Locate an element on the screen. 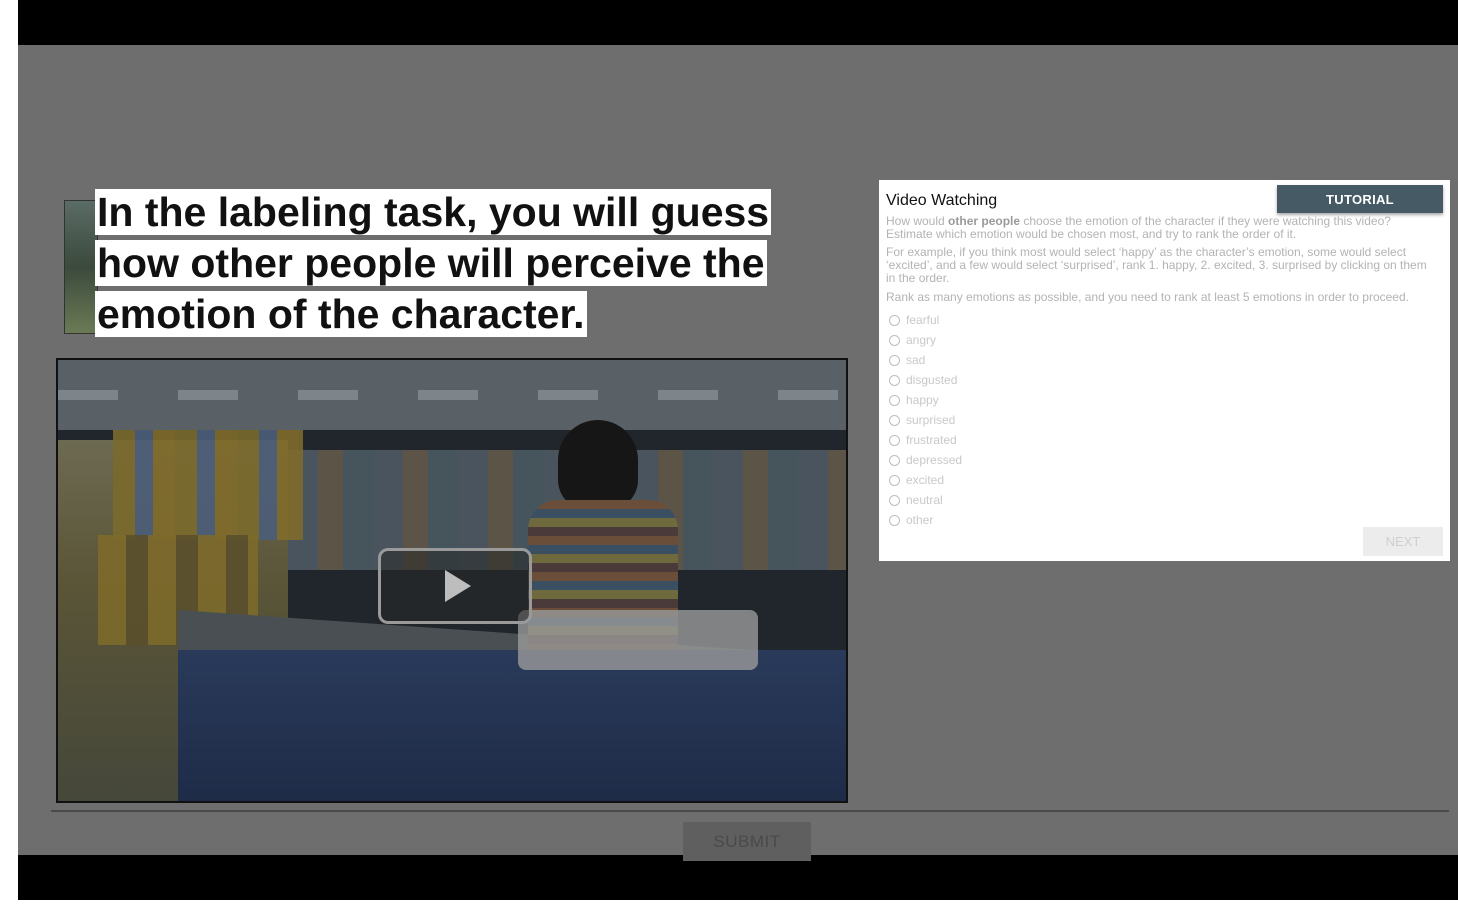 Image resolution: width=1458 pixels, height=922 pixels. option-label: excited is located at coordinates (925, 480).